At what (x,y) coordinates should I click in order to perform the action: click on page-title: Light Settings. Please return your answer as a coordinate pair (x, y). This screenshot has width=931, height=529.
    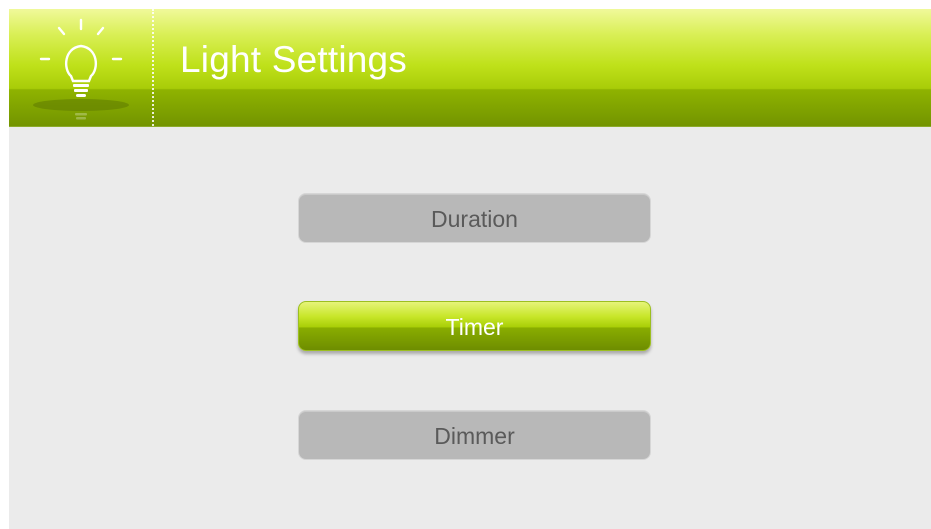
    Looking at the image, I should click on (294, 59).